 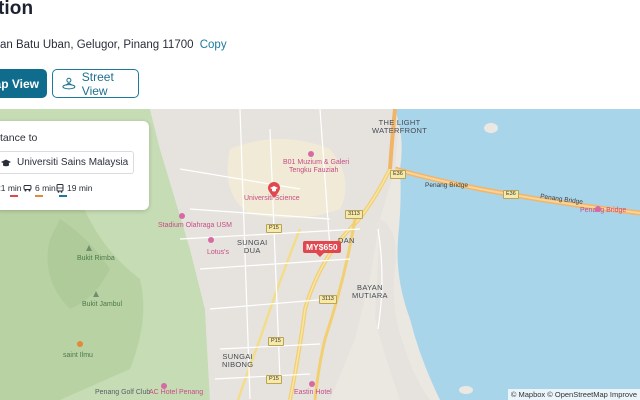 What do you see at coordinates (182, 216) in the screenshot?
I see `stadium-poi-icon` at bounding box center [182, 216].